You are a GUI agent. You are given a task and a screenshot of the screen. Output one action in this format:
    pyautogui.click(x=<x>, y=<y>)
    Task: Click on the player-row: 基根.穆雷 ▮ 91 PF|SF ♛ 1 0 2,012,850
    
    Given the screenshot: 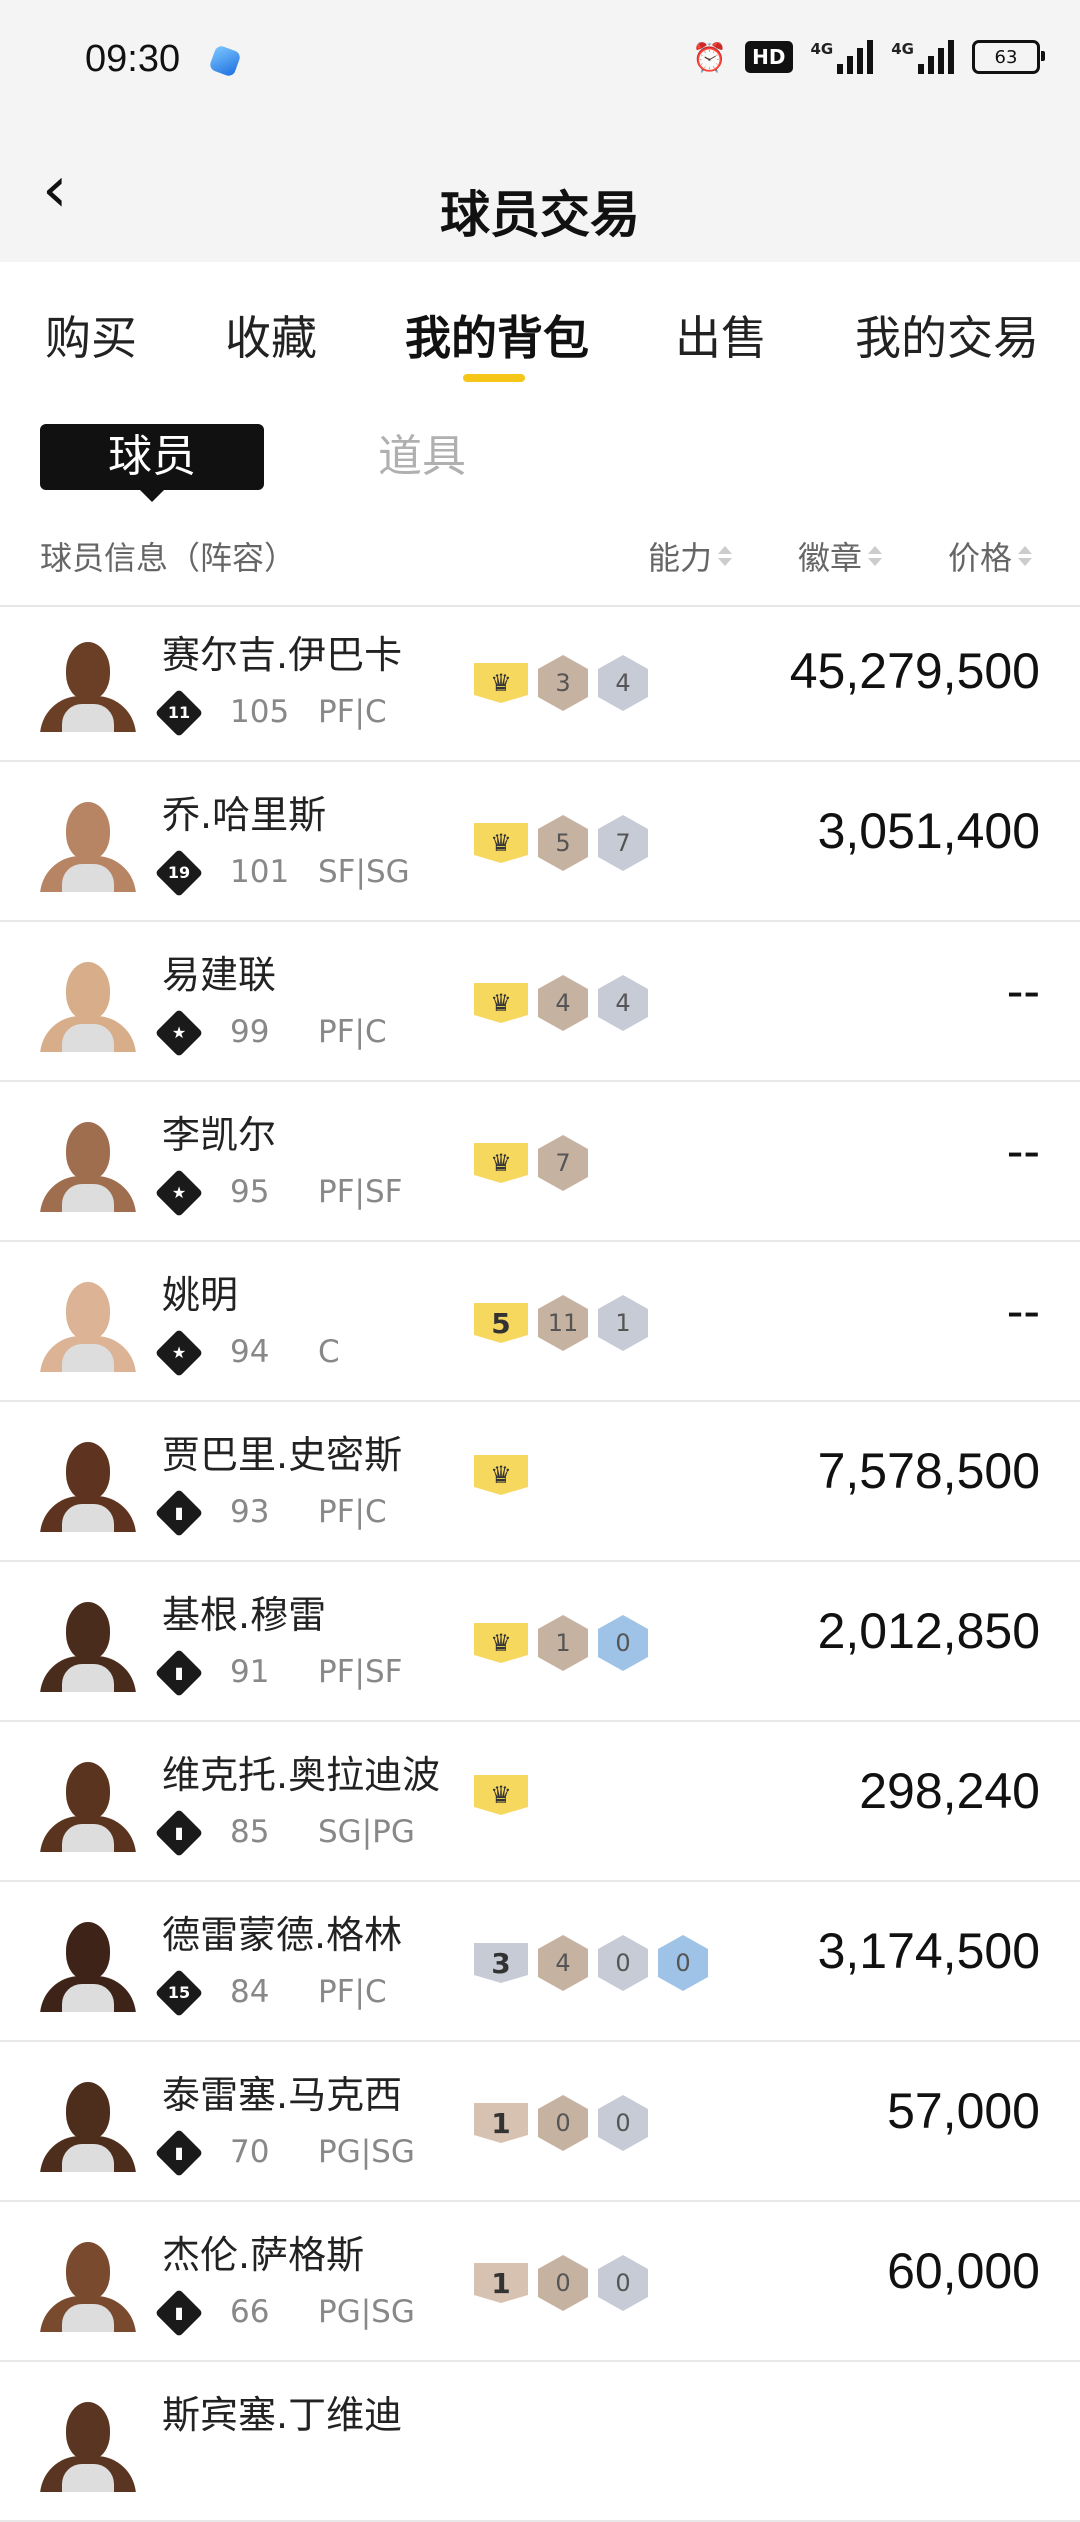 What is the action you would take?
    pyautogui.click(x=540, y=1642)
    